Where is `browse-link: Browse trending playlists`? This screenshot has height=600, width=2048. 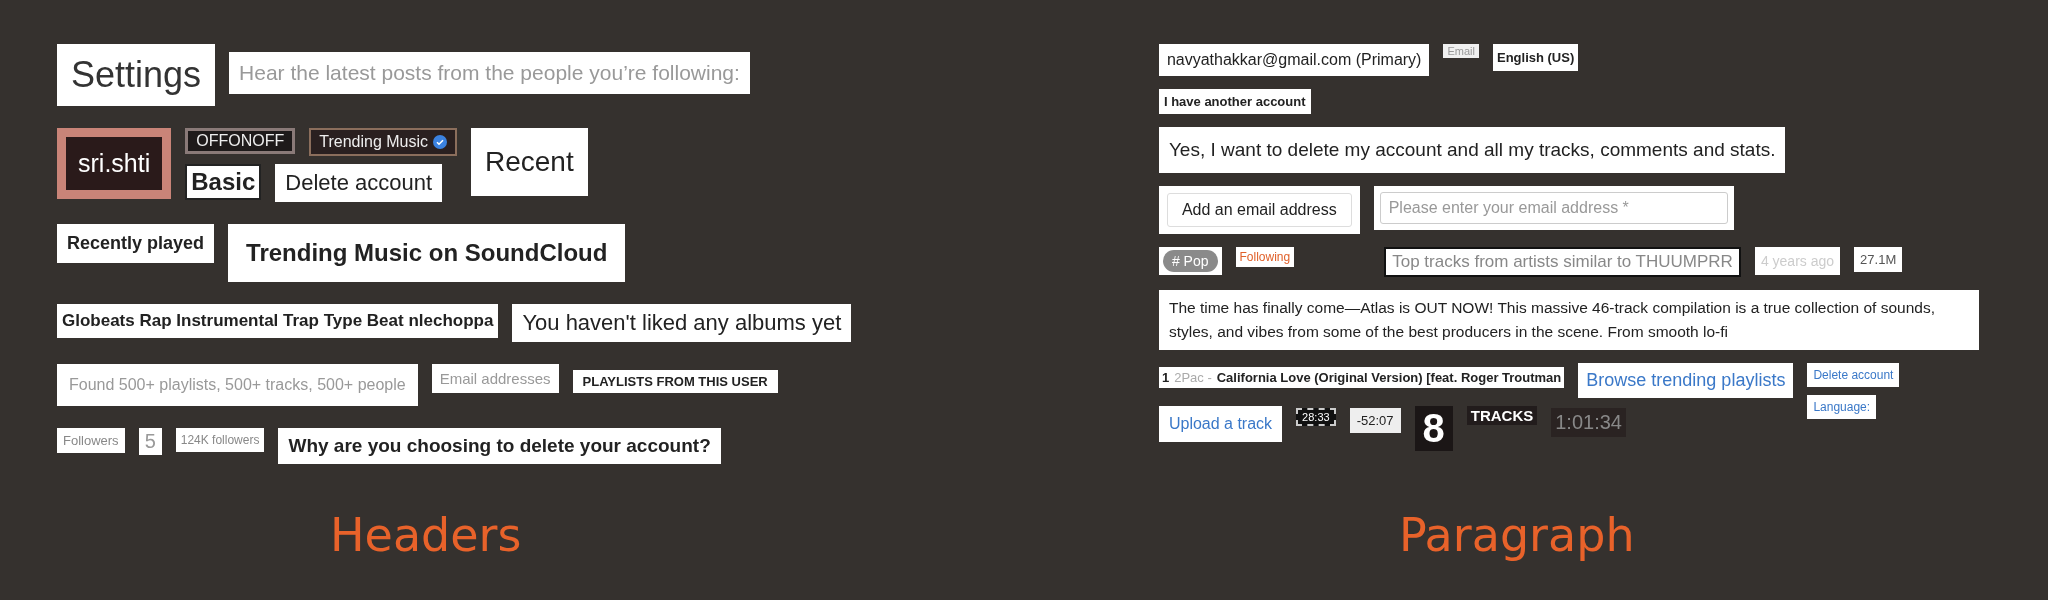 browse-link: Browse trending playlists is located at coordinates (1686, 380).